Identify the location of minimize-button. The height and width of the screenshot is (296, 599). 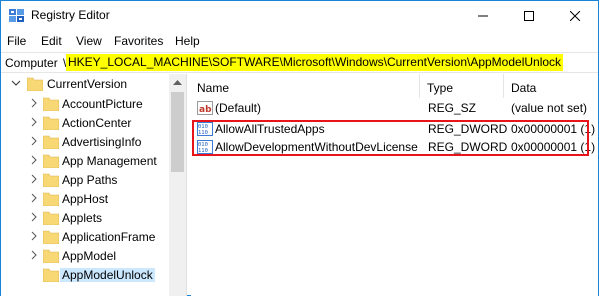
(483, 16).